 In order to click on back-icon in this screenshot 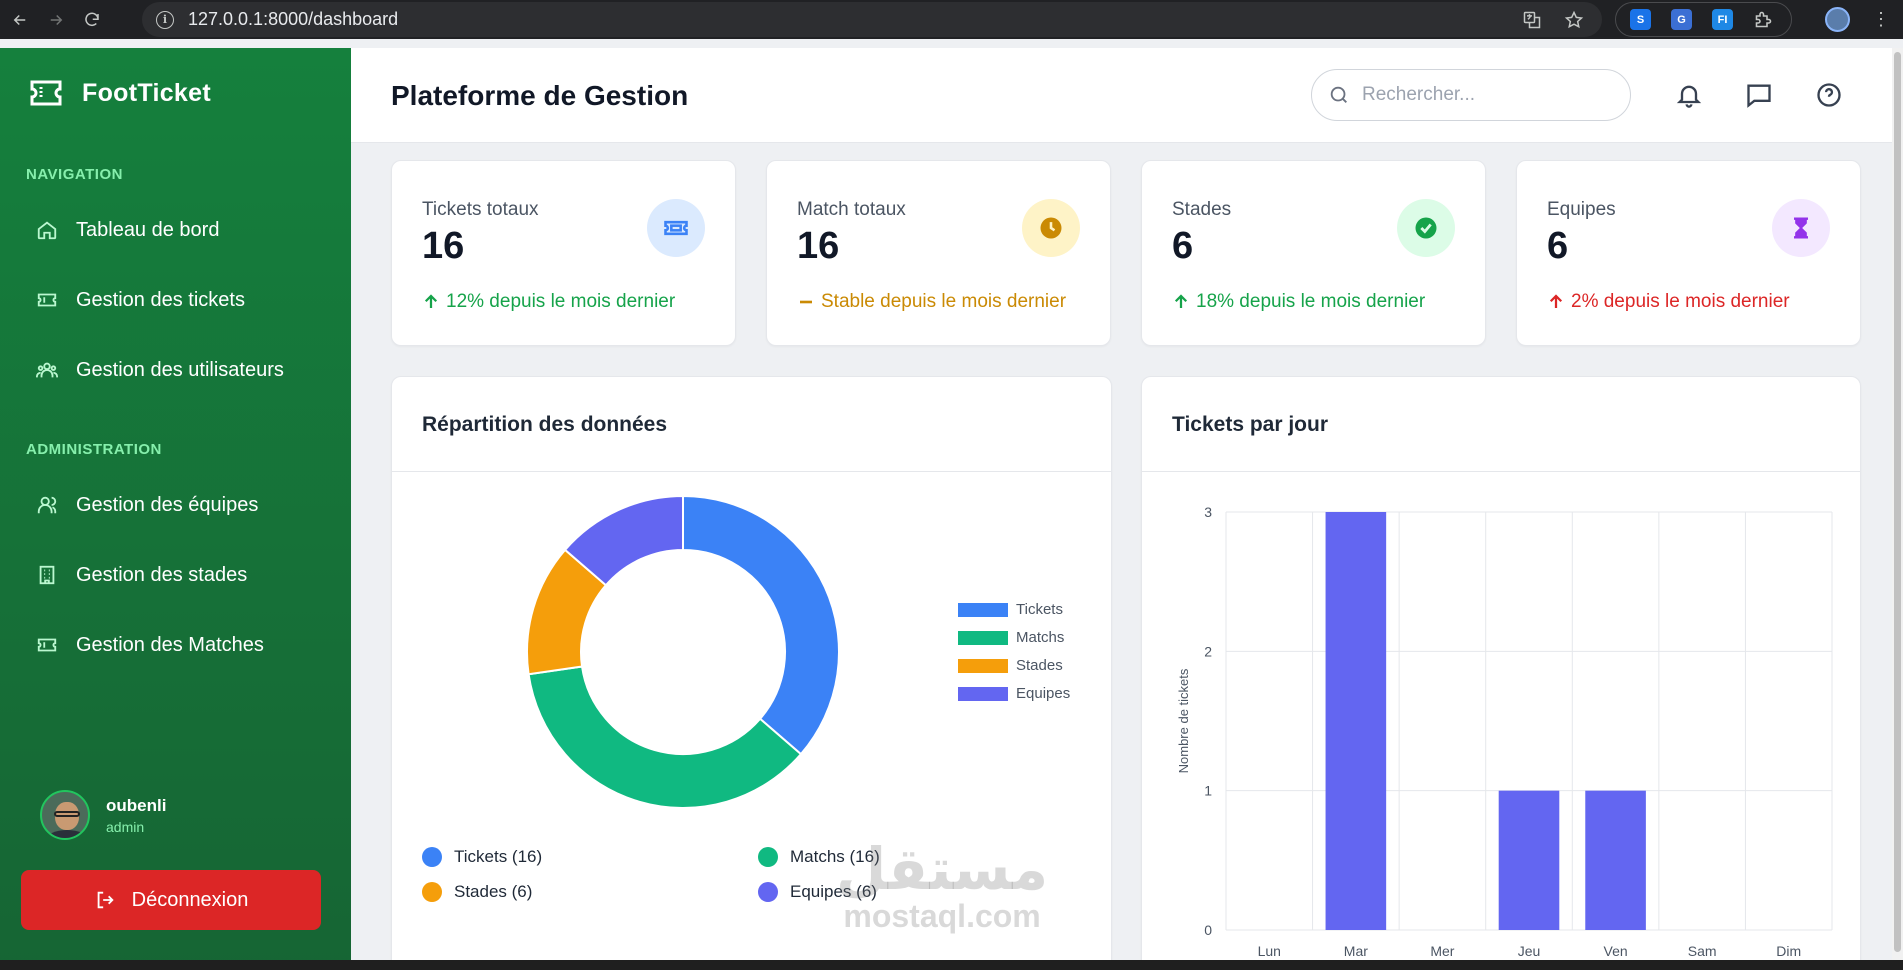, I will do `click(20, 20)`.